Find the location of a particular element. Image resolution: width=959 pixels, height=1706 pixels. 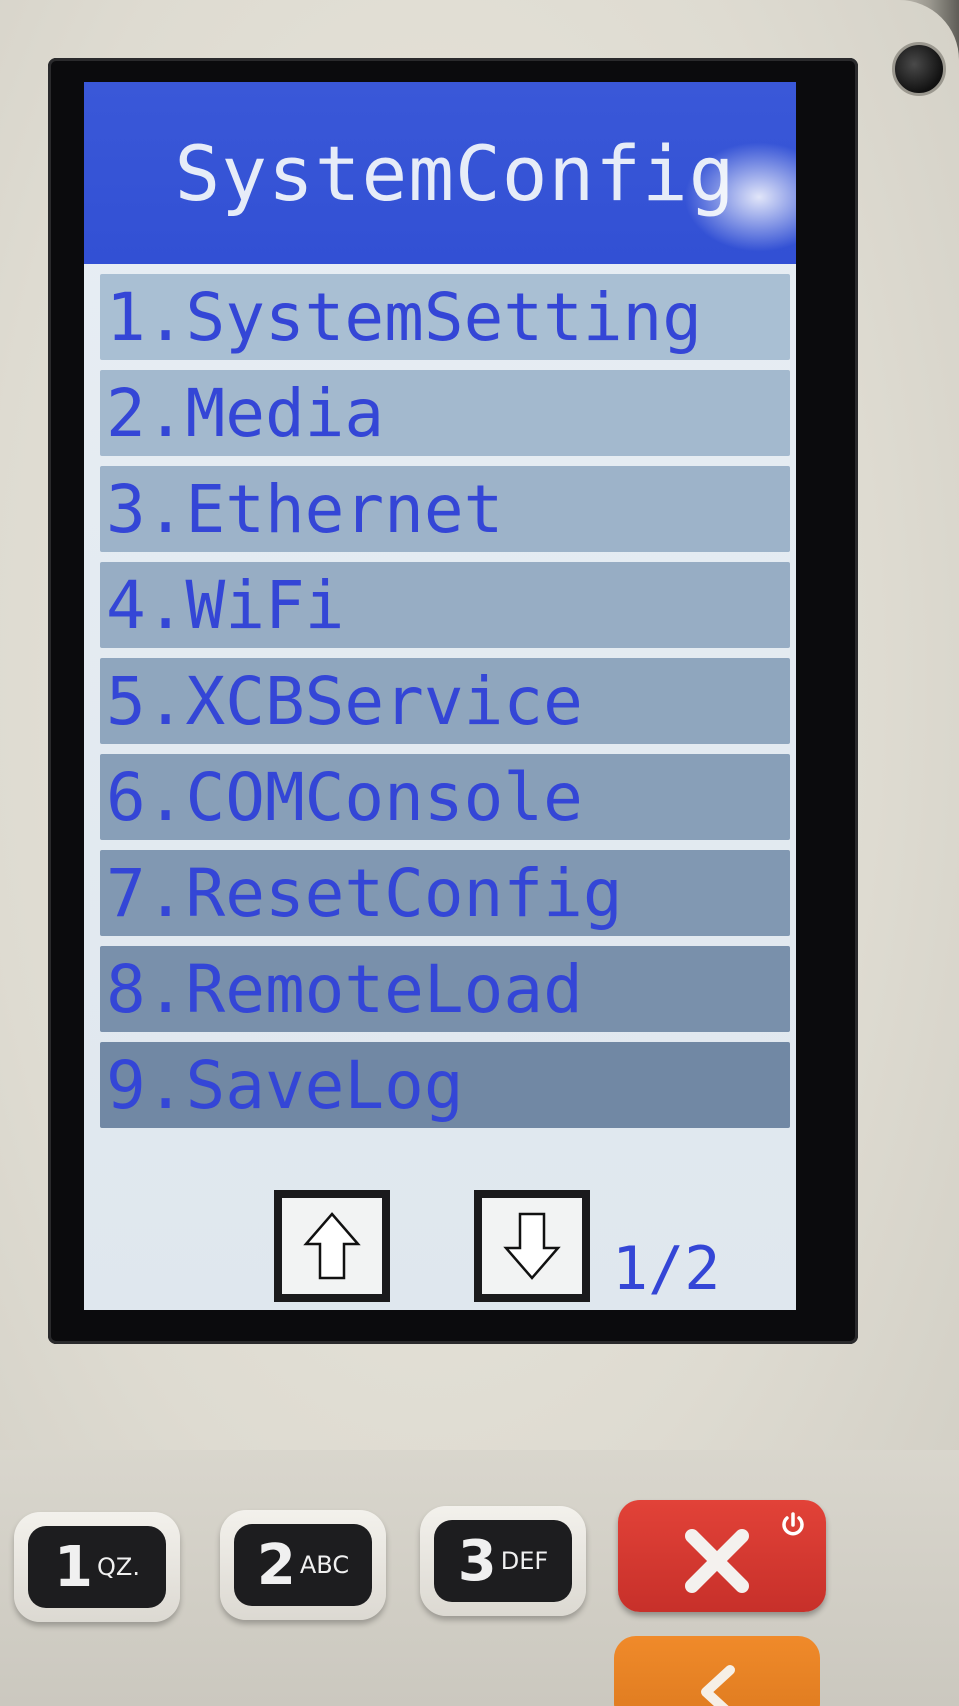

menu-item: 4.WiFi is located at coordinates (445, 605).